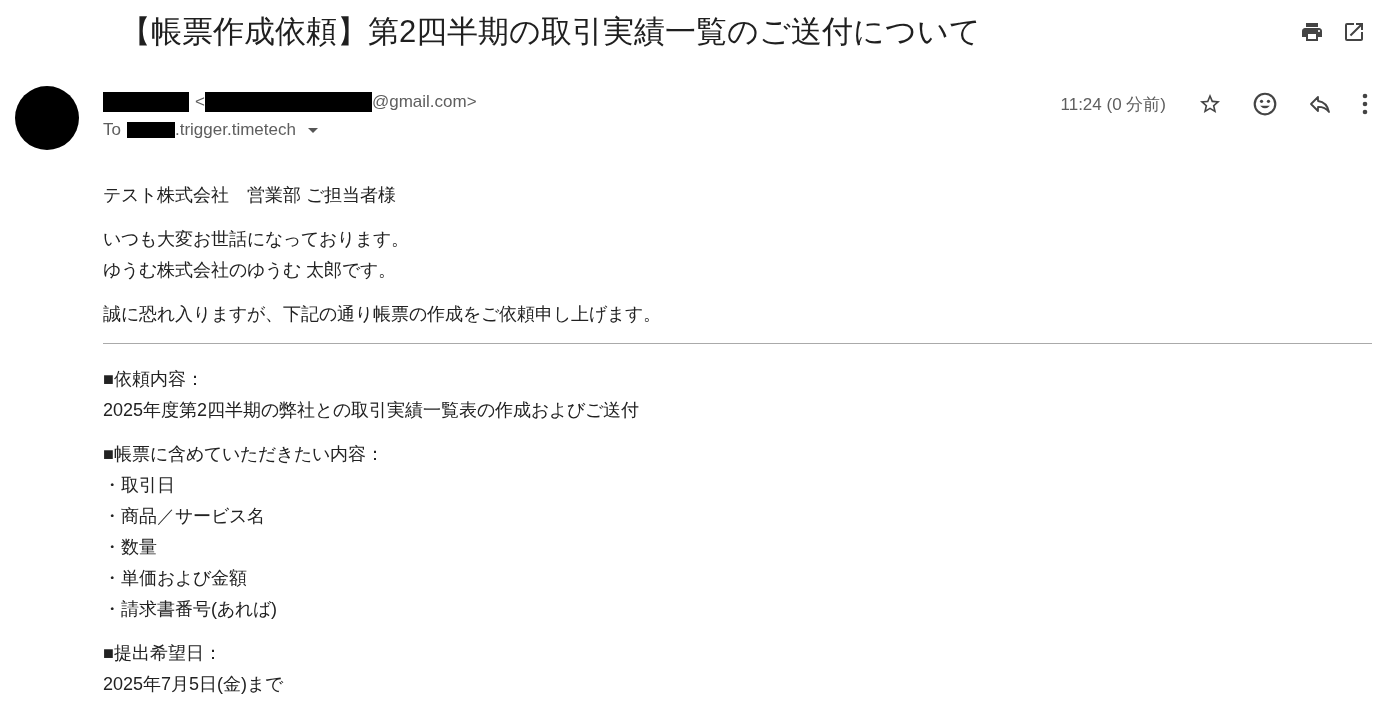 This screenshot has width=1382, height=717. Describe the element at coordinates (194, 684) in the screenshot. I see `body-text-line: 2025年7月5日(金)まで` at that location.